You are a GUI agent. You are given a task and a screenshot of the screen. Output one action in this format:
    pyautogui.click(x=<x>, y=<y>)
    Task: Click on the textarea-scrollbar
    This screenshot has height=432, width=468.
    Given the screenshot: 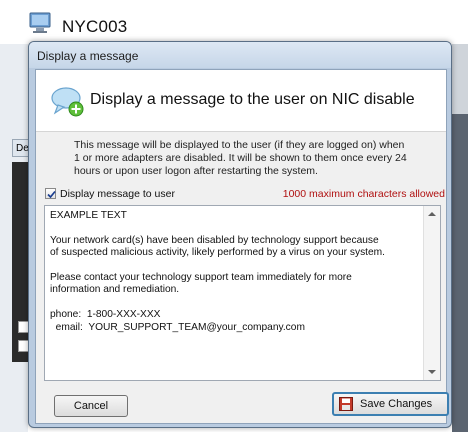 What is the action you would take?
    pyautogui.click(x=431, y=293)
    